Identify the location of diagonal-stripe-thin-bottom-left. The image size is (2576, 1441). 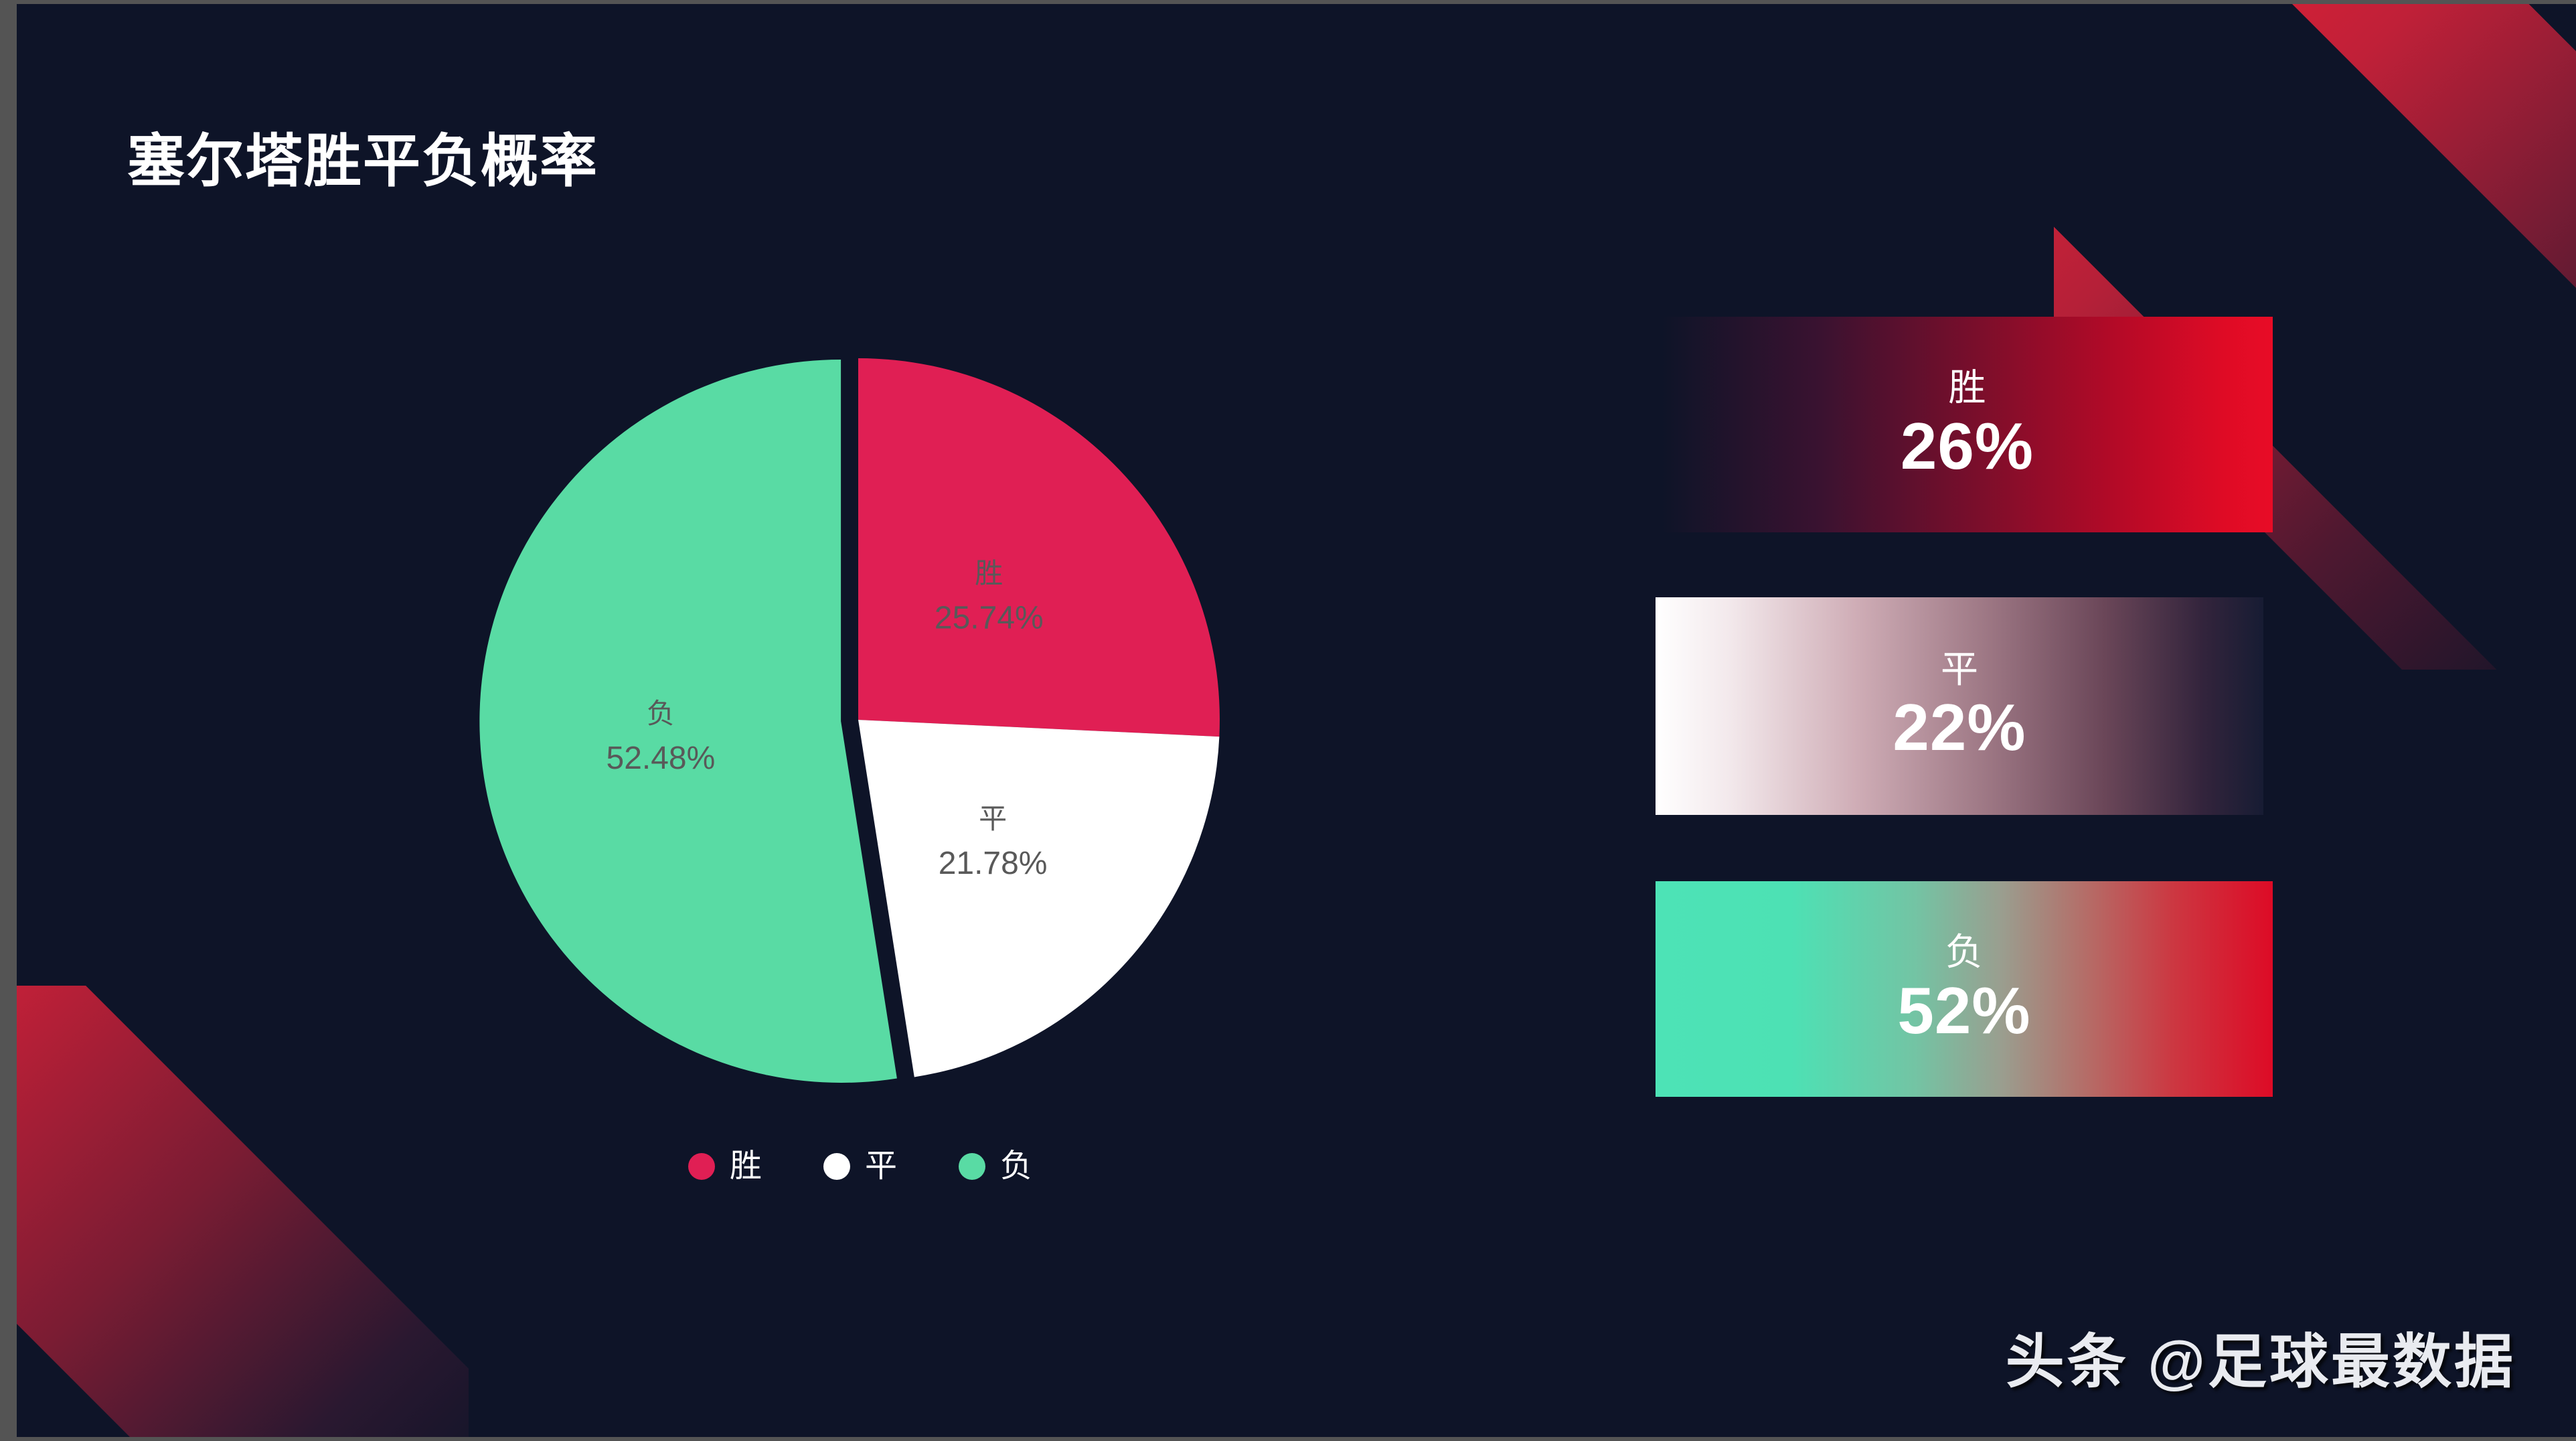
(82, 1272).